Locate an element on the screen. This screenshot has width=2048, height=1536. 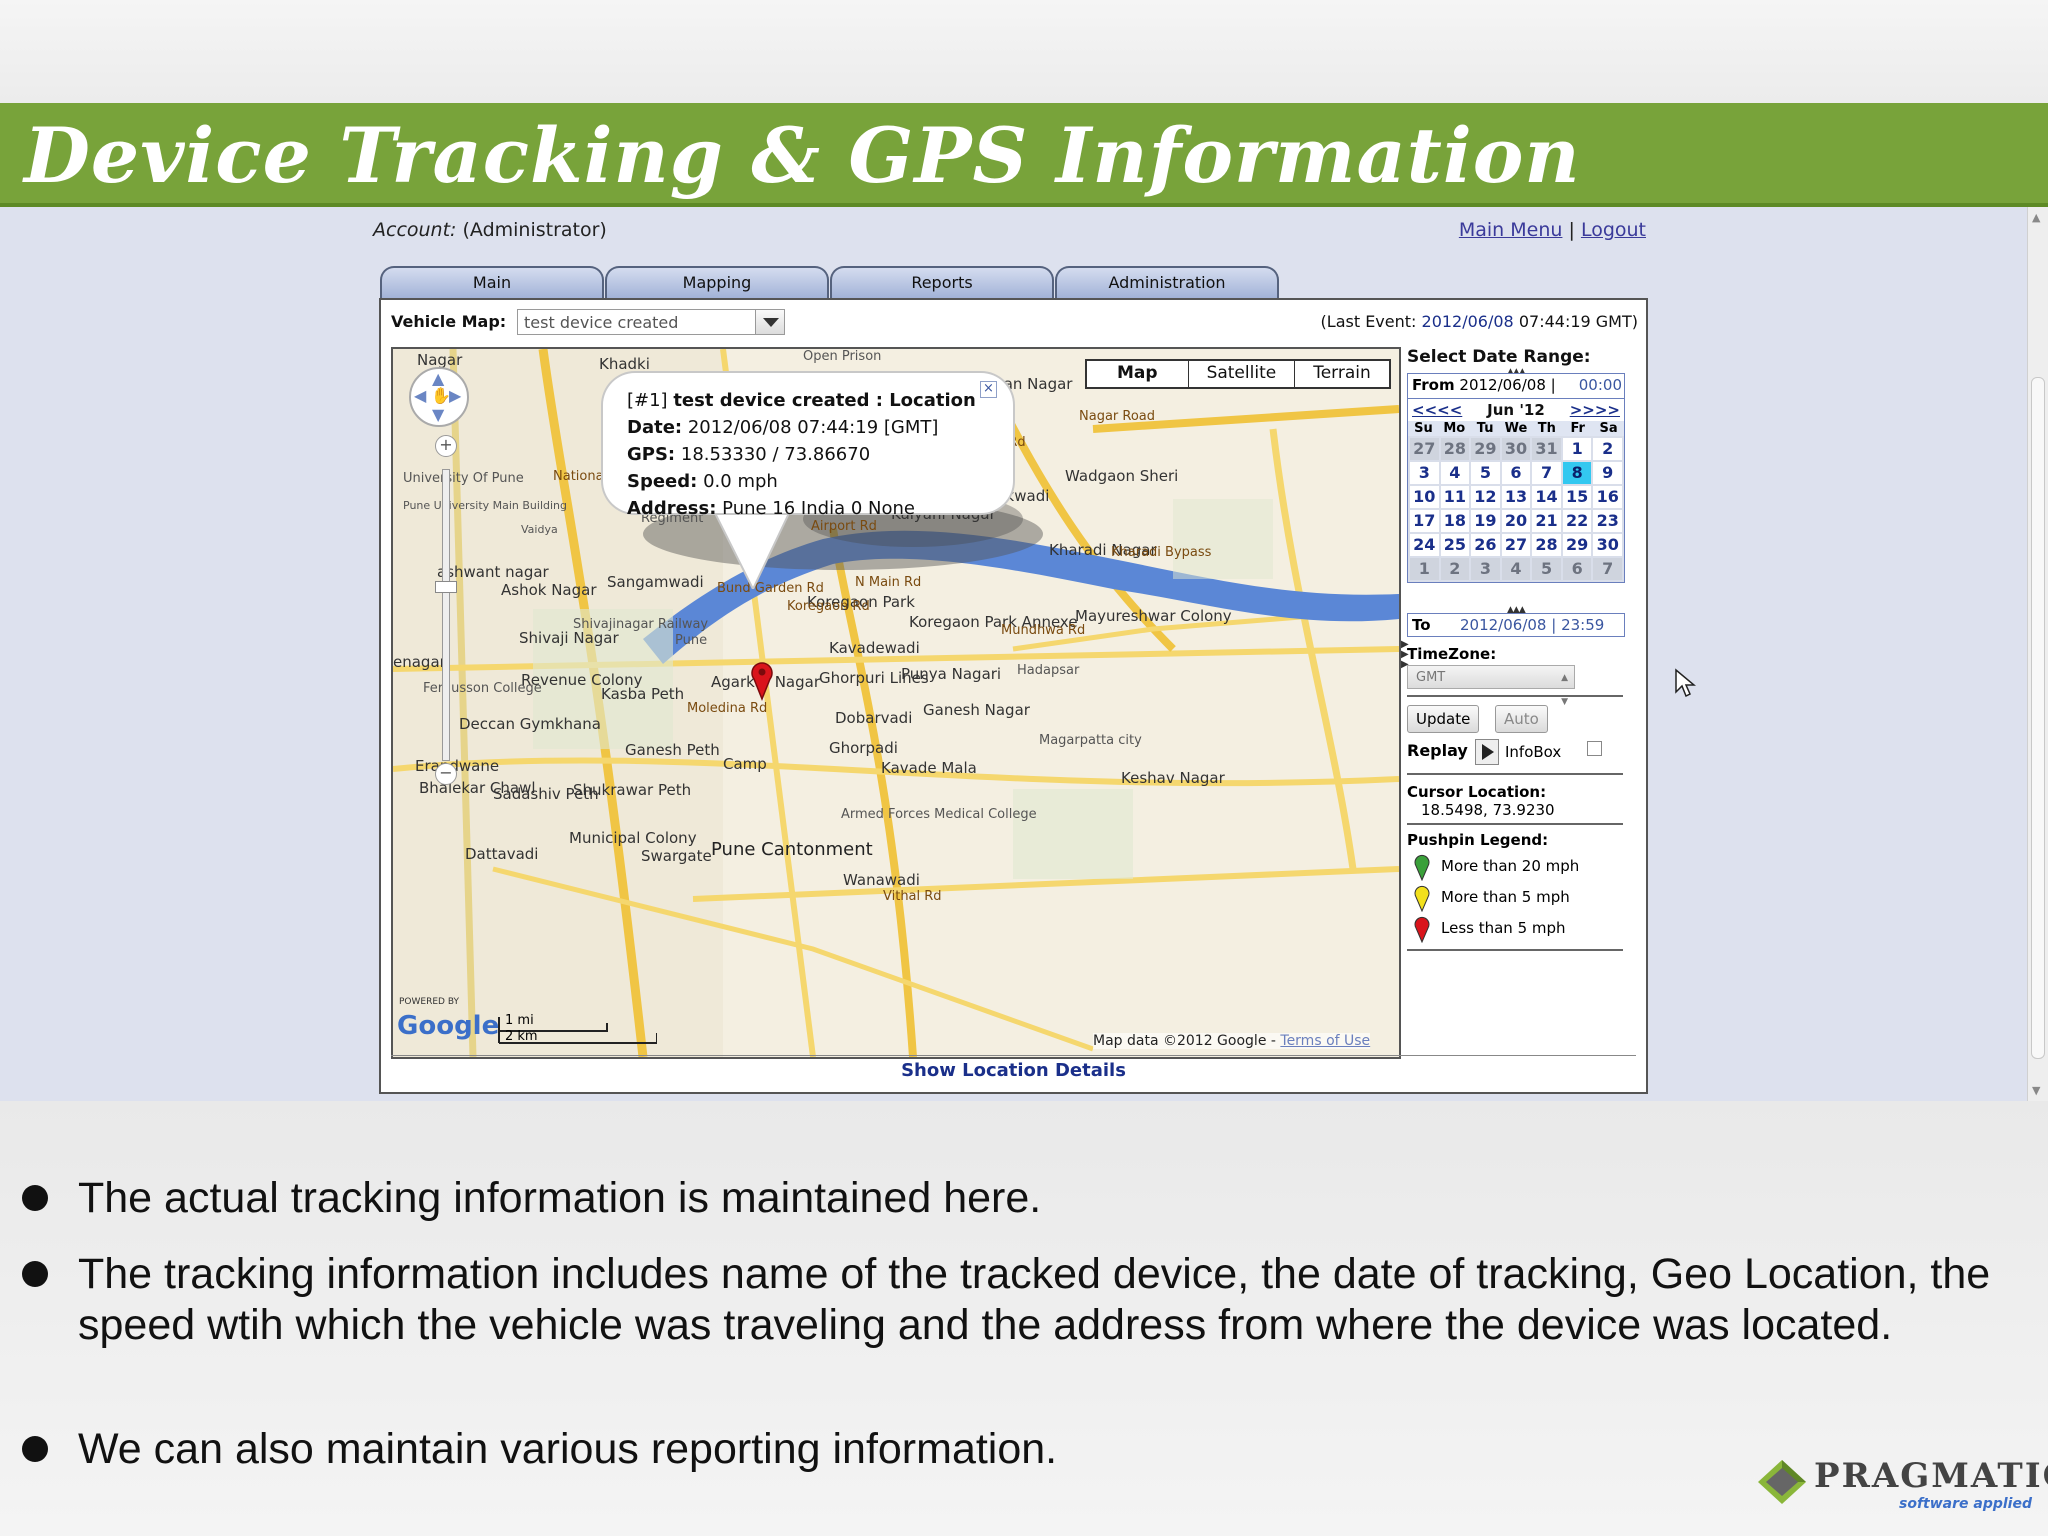
page-scrollbar: ▲ ▼ is located at coordinates (2037, 654).